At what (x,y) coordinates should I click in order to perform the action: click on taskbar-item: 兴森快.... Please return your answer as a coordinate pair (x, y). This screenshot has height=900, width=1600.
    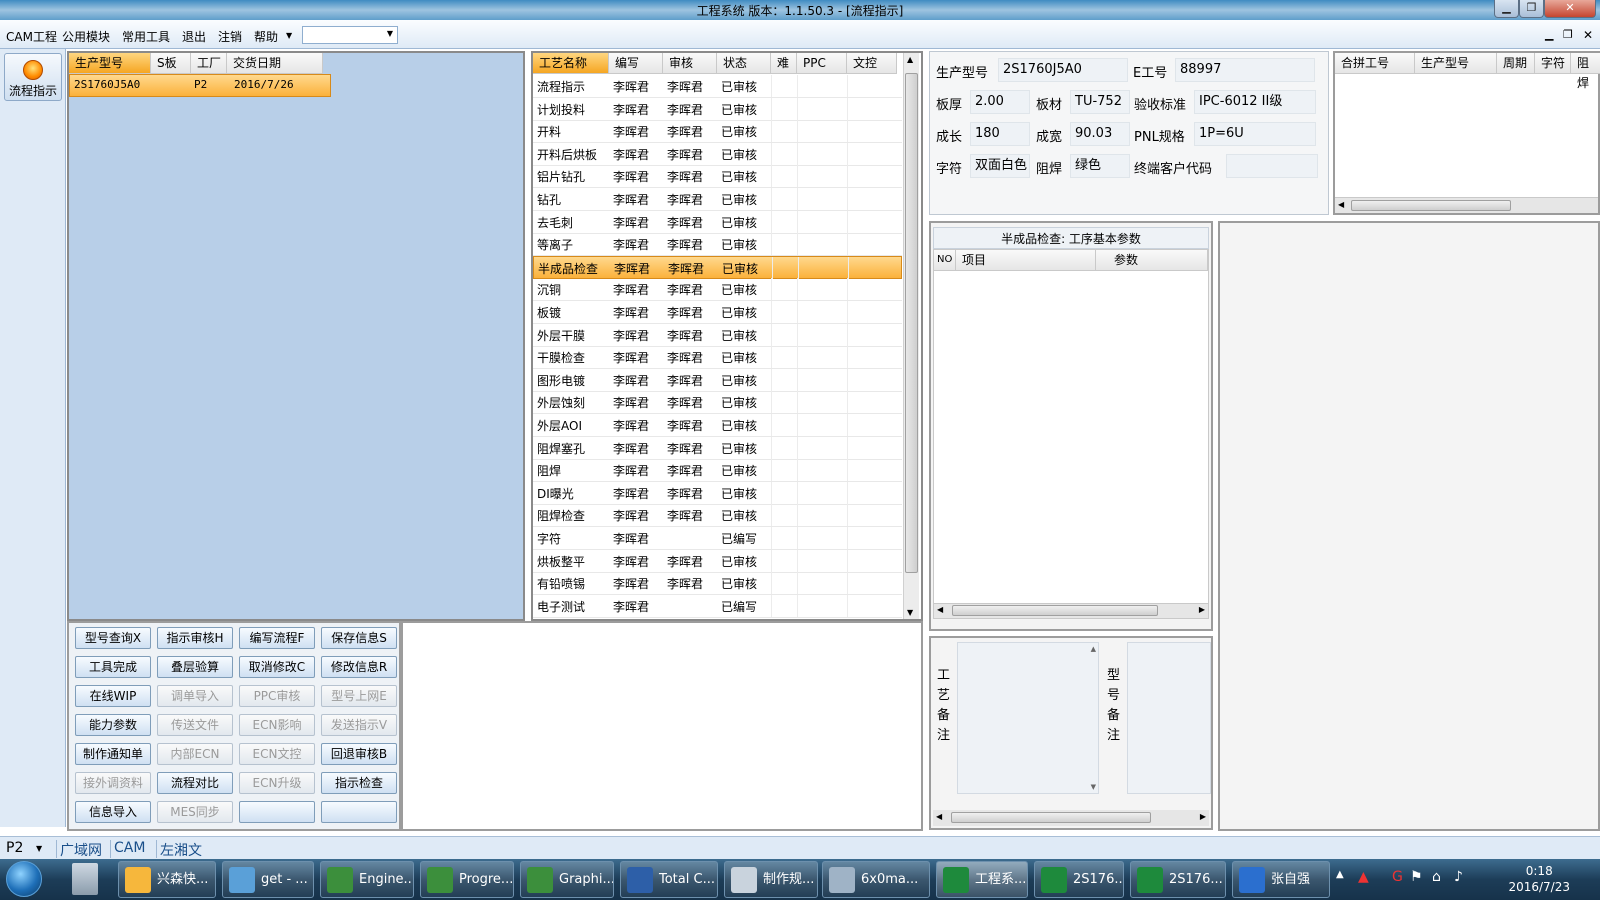
    Looking at the image, I should click on (167, 879).